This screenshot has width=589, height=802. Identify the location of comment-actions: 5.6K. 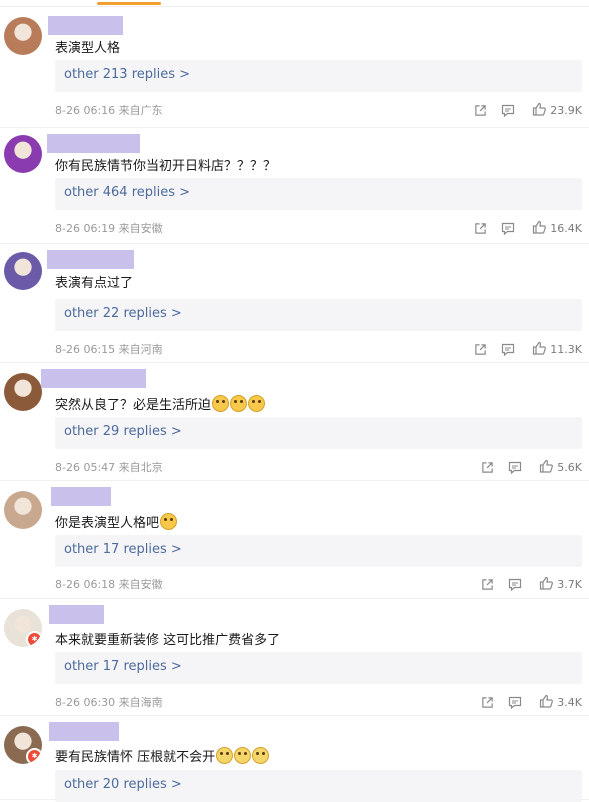
(524, 467).